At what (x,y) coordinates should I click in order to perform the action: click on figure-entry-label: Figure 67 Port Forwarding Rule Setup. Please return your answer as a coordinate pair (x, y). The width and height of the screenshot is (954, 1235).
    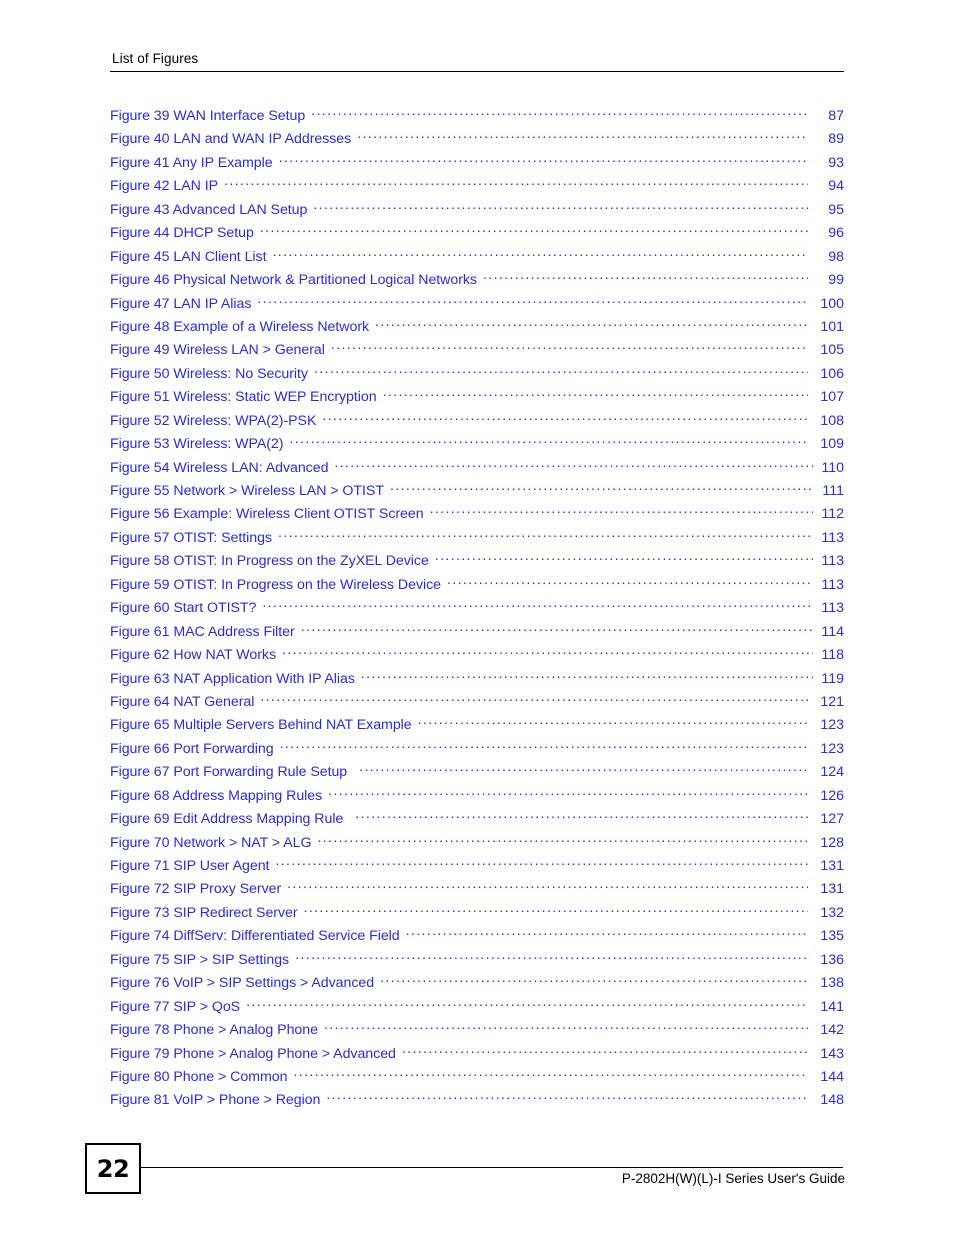
    Looking at the image, I should click on (229, 772).